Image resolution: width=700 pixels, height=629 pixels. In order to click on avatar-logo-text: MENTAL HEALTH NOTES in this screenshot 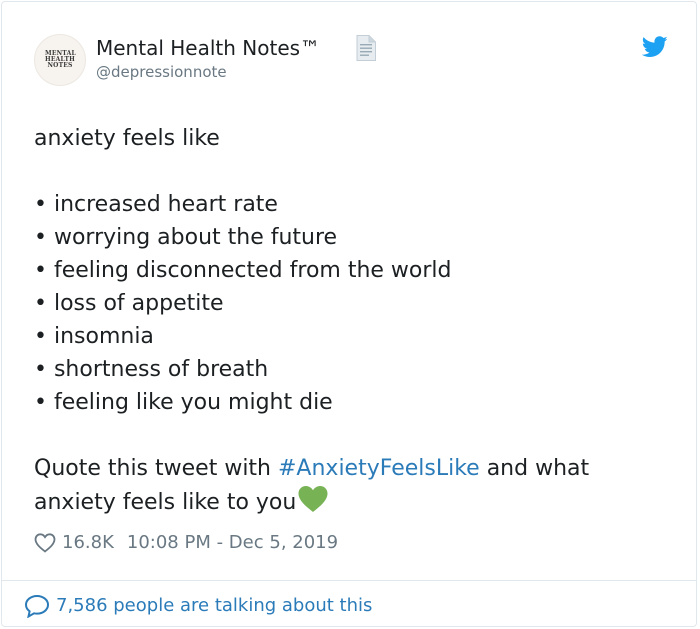, I will do `click(60, 59)`.